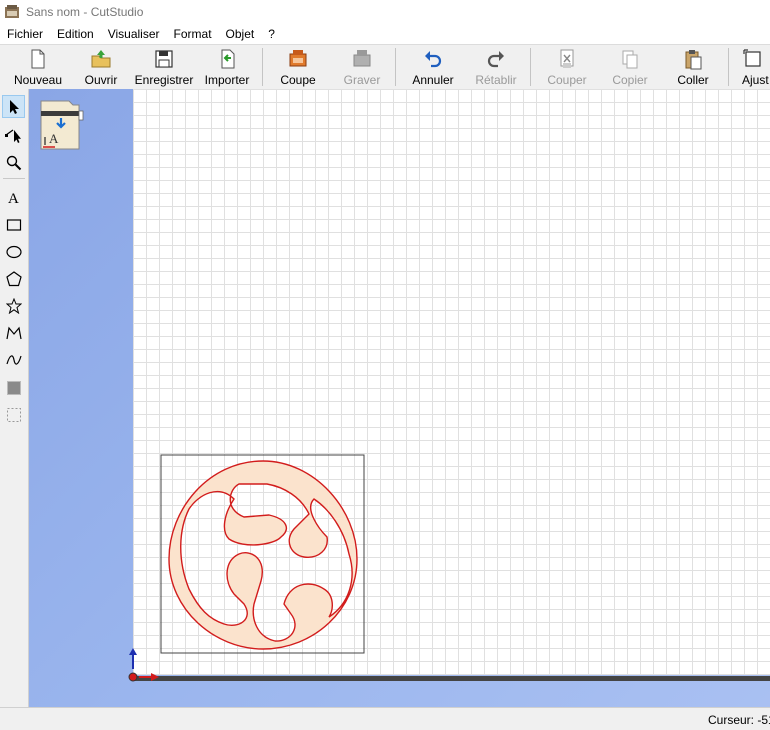  I want to click on curve-tool, so click(13, 359).